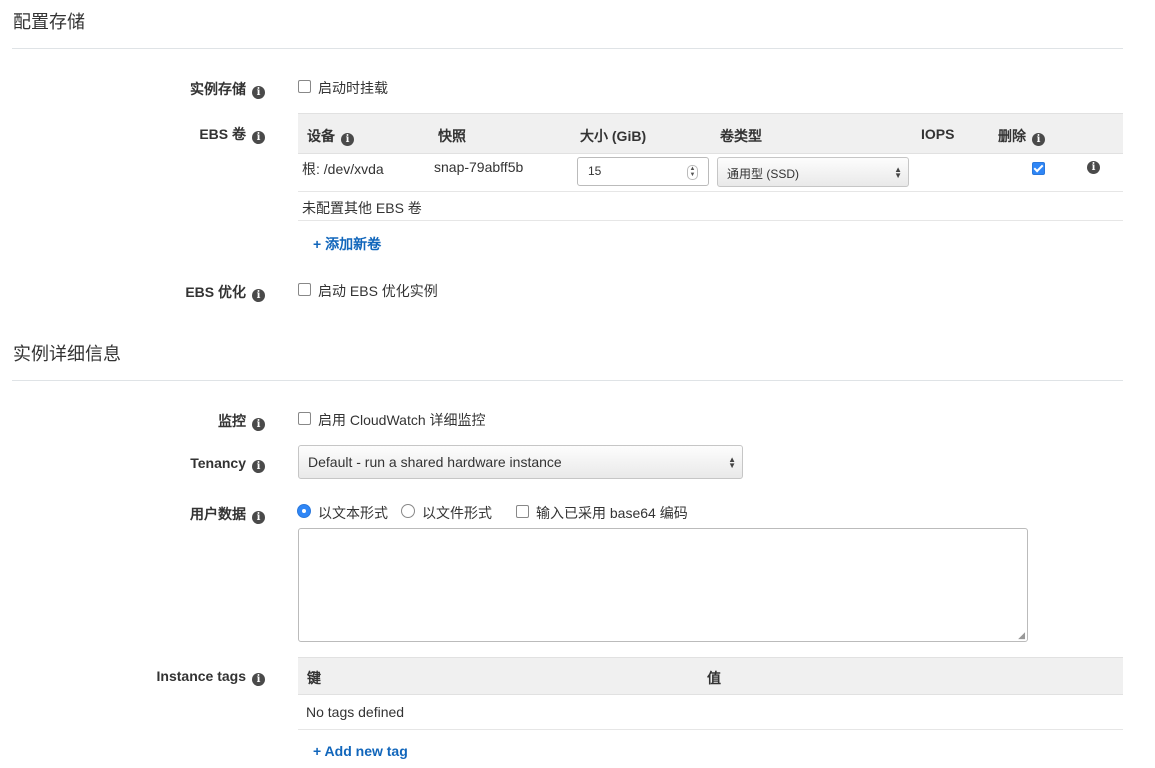  I want to click on ebs-volumes-label-text: EBS 卷, so click(222, 134).